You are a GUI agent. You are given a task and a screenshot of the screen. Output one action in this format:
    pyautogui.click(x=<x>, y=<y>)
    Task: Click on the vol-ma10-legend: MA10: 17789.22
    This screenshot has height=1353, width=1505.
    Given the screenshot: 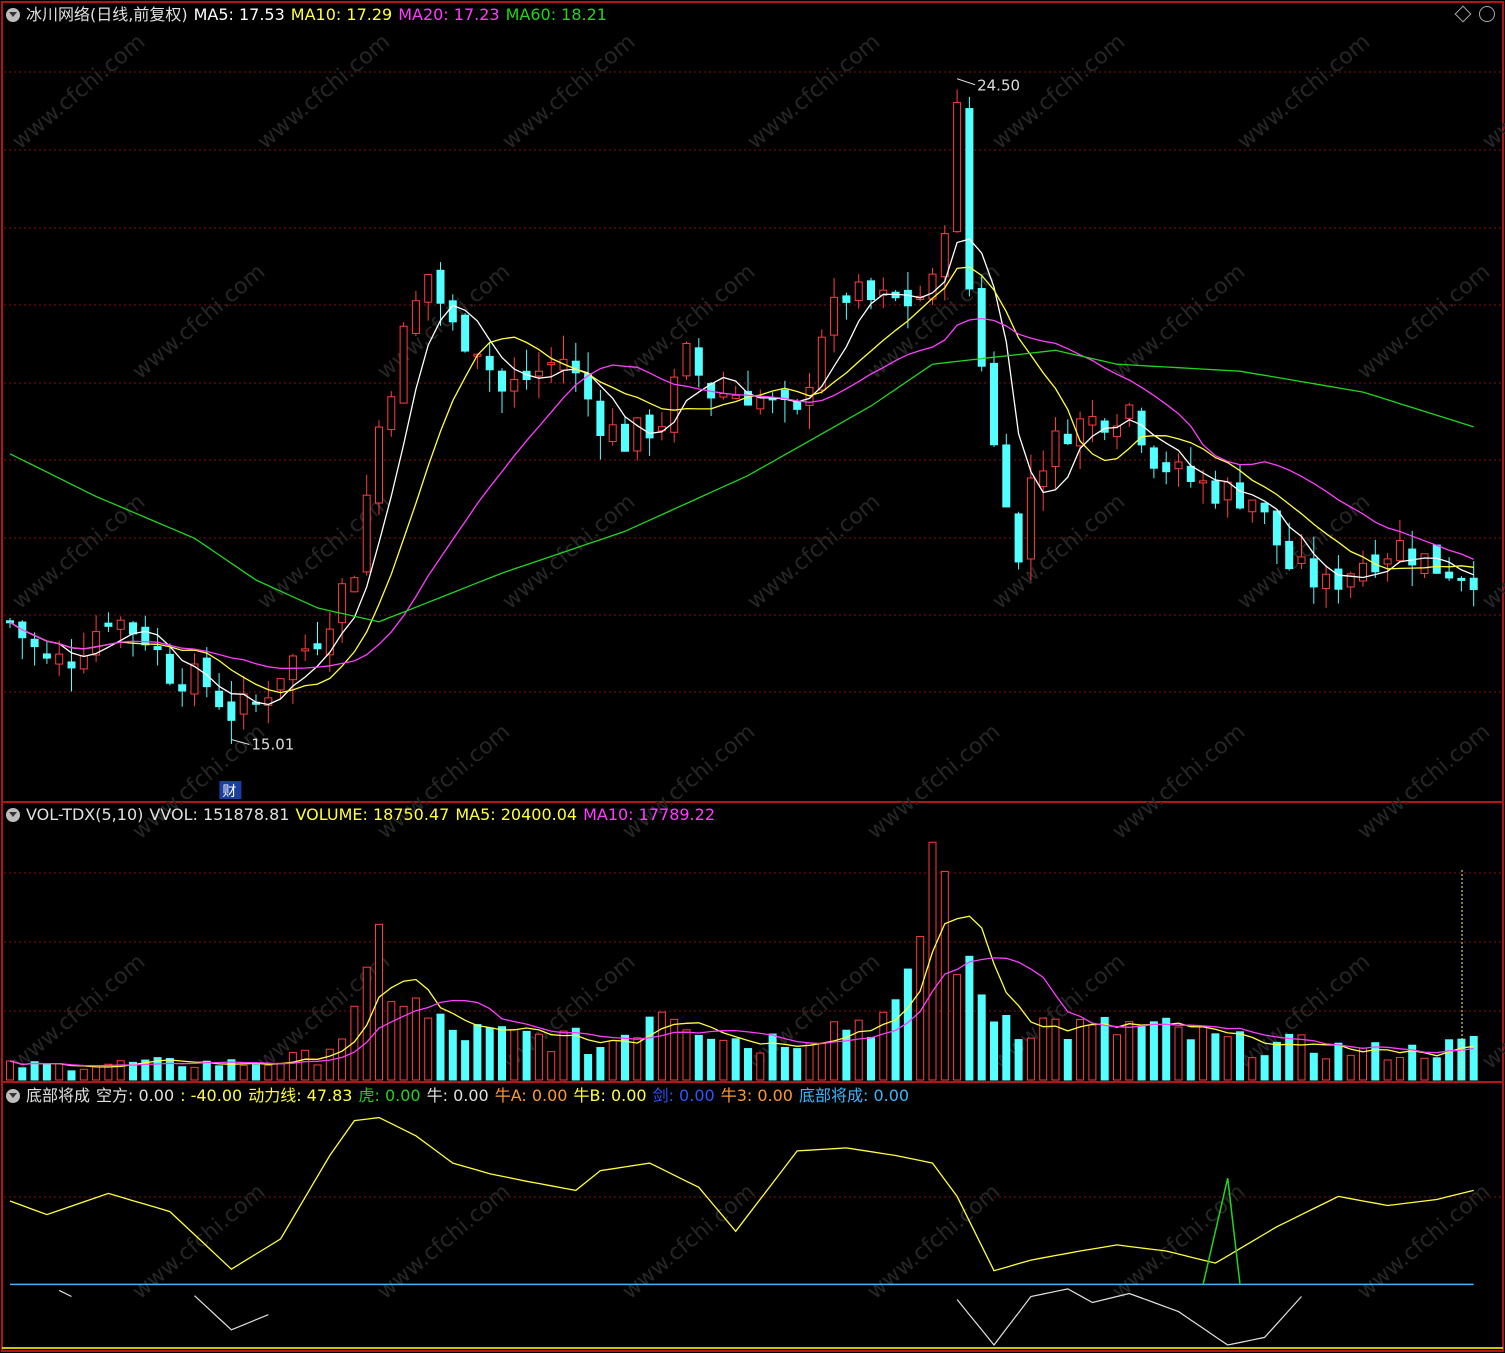 What is the action you would take?
    pyautogui.click(x=649, y=814)
    